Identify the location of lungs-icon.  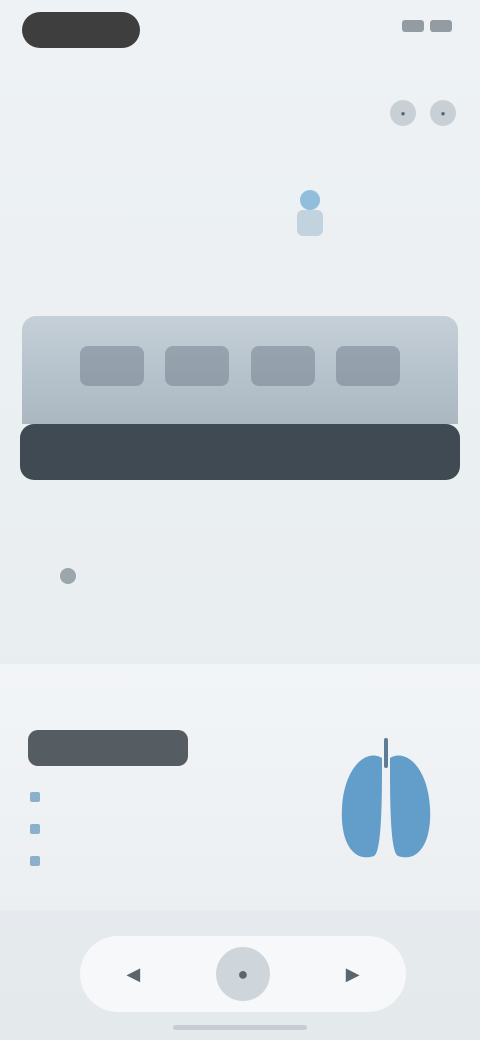
(386, 798).